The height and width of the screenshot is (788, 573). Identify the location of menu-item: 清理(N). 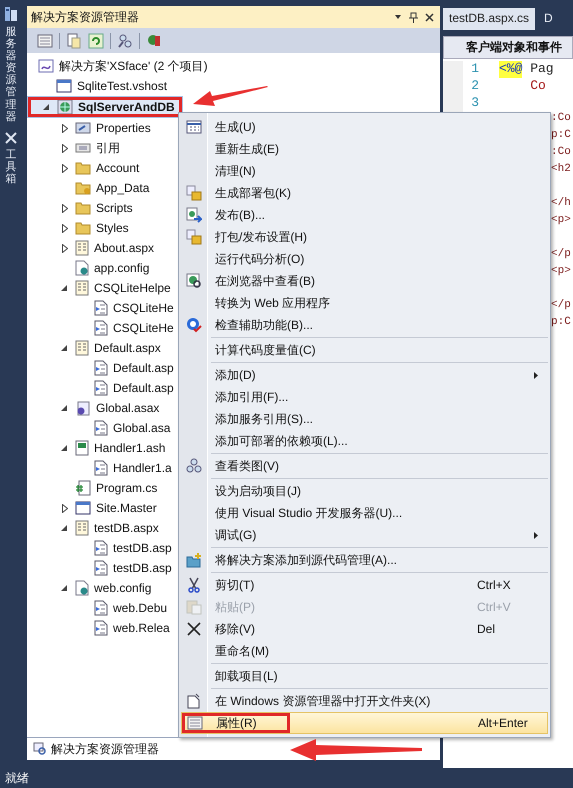
(364, 171).